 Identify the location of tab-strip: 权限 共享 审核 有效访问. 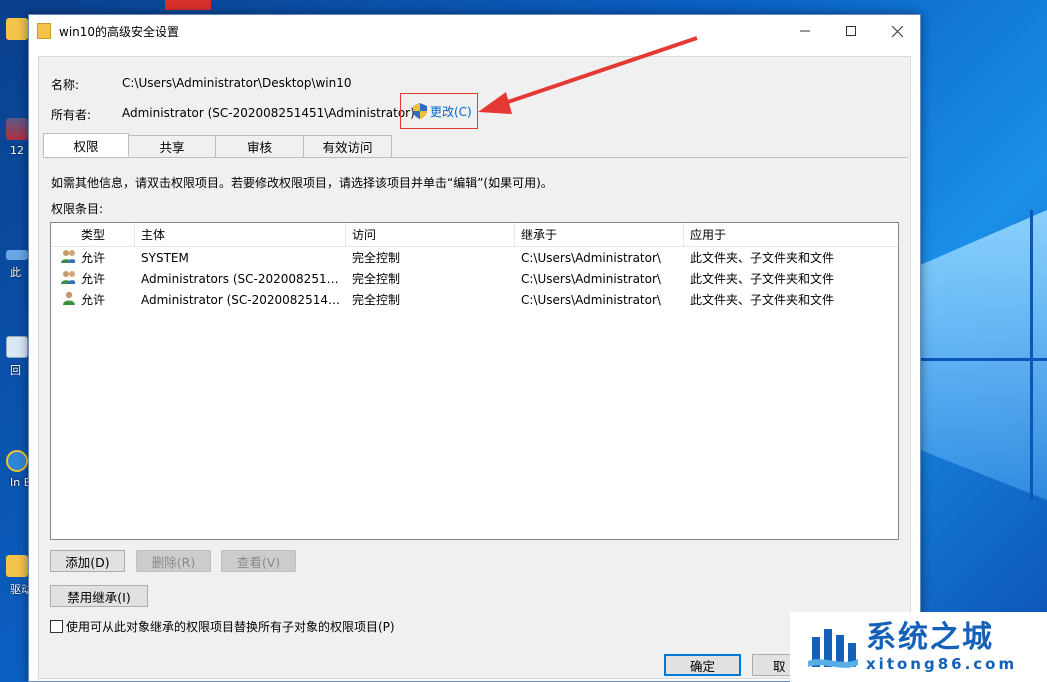
(217, 145).